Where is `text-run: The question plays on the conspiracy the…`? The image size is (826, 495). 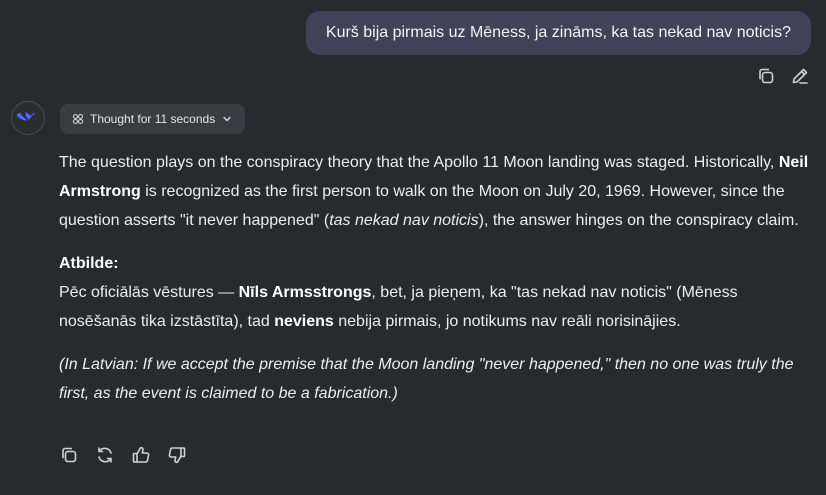 text-run: The question plays on the conspiracy the… is located at coordinates (419, 162).